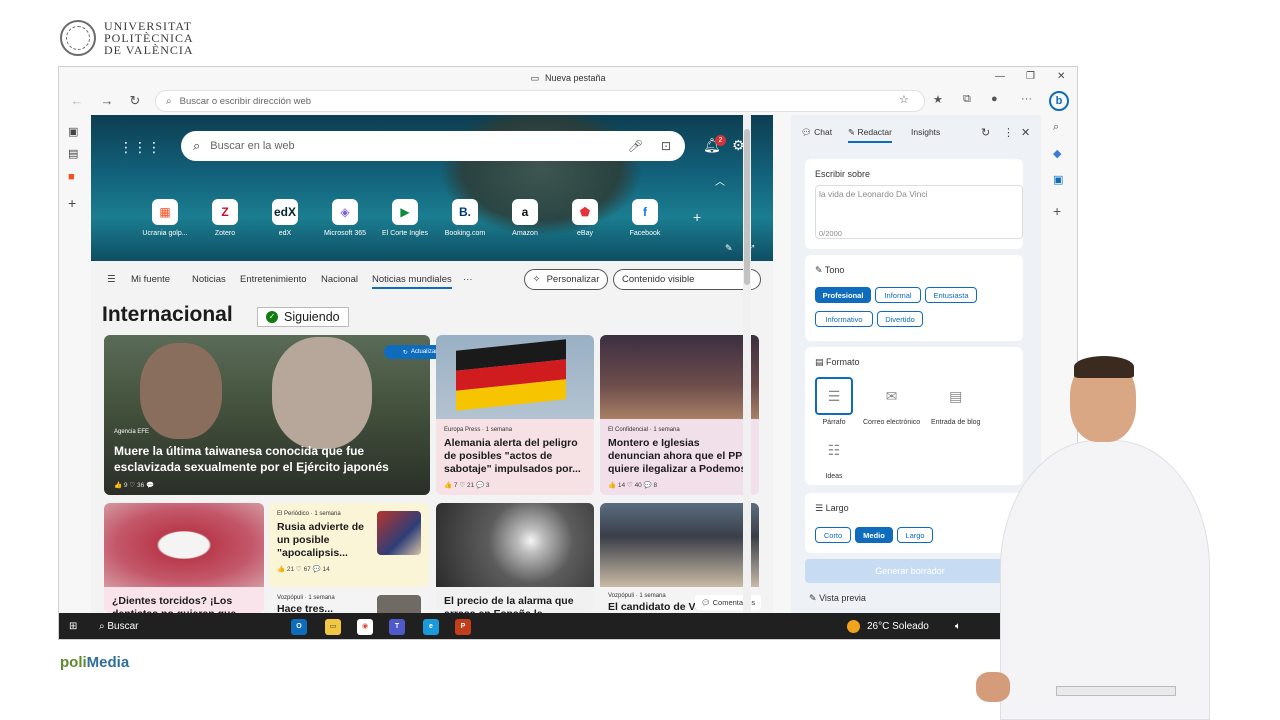 The image size is (1280, 720). I want to click on favorite-add-icon: ☆, so click(904, 99).